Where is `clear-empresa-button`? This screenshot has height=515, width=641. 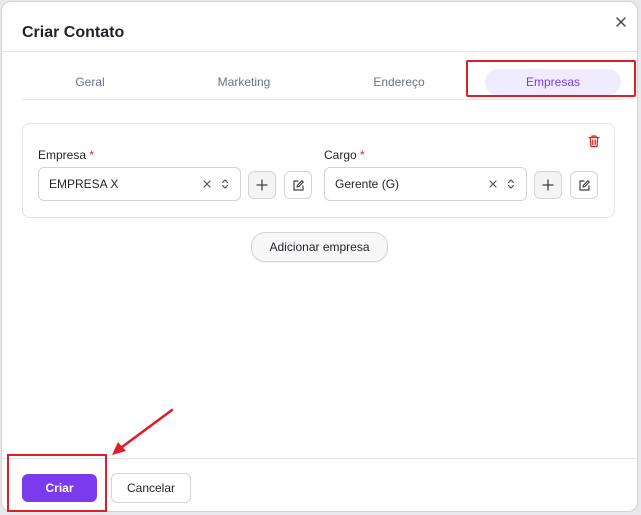
clear-empresa-button is located at coordinates (207, 184).